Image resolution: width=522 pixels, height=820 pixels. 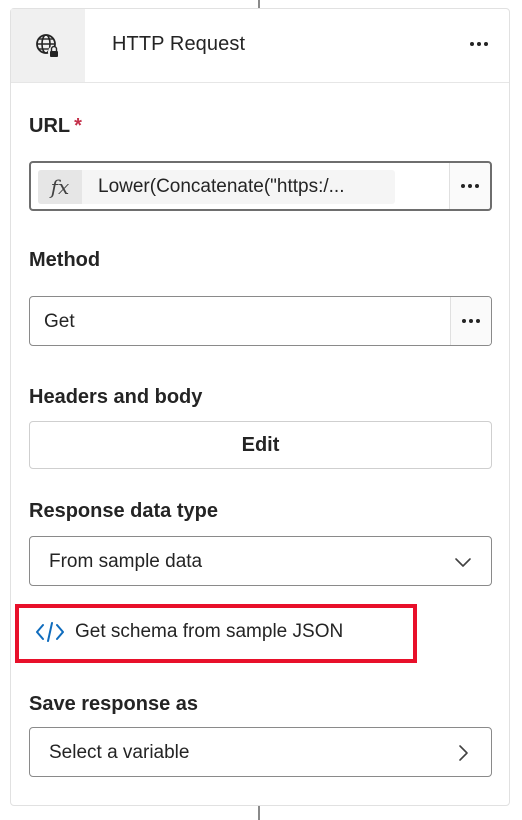 I want to click on schema-link-highlight: Get schema from sample JSON, so click(x=216, y=633).